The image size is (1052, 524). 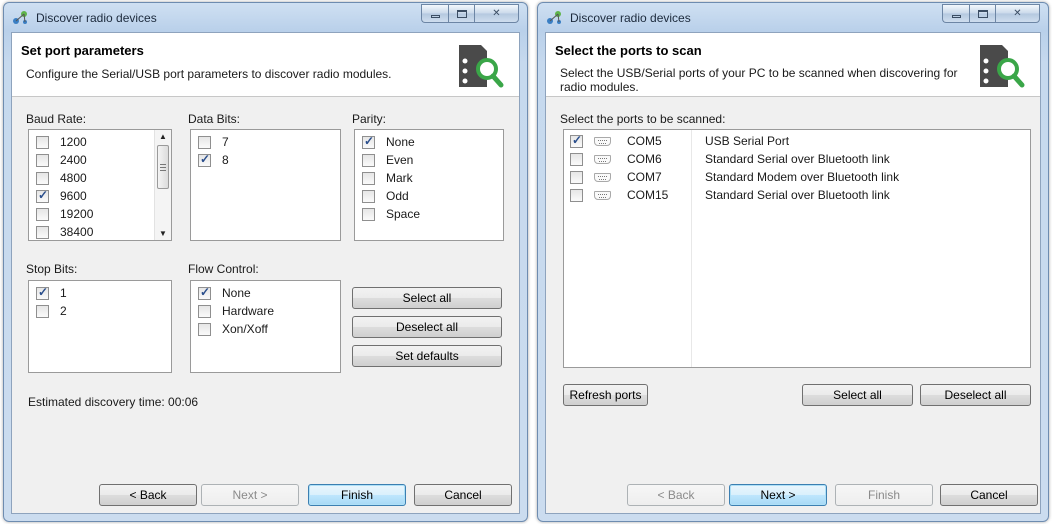 What do you see at coordinates (236, 311) in the screenshot?
I see `flow-control-item-hardware: Hardware` at bounding box center [236, 311].